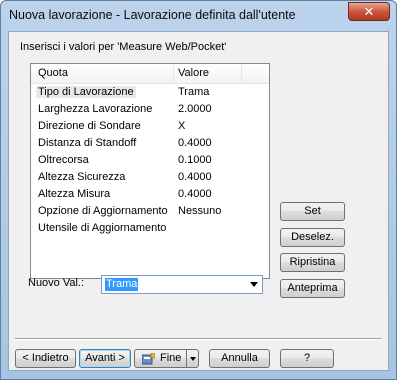 Image resolution: width=397 pixels, height=380 pixels. Describe the element at coordinates (63, 160) in the screenshot. I see `row-name: Oltrecorsa` at that location.